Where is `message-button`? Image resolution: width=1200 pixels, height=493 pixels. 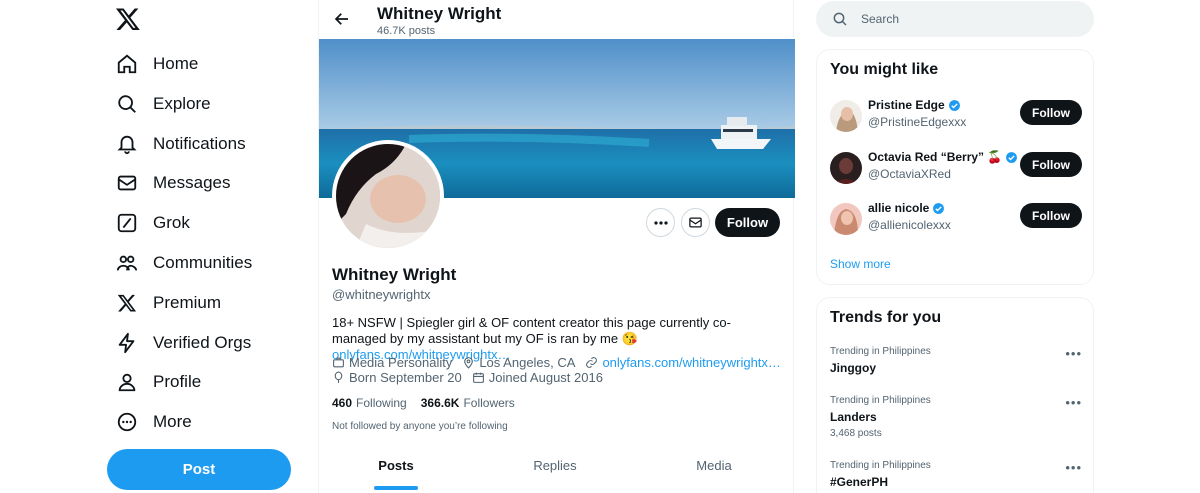 message-button is located at coordinates (695, 222).